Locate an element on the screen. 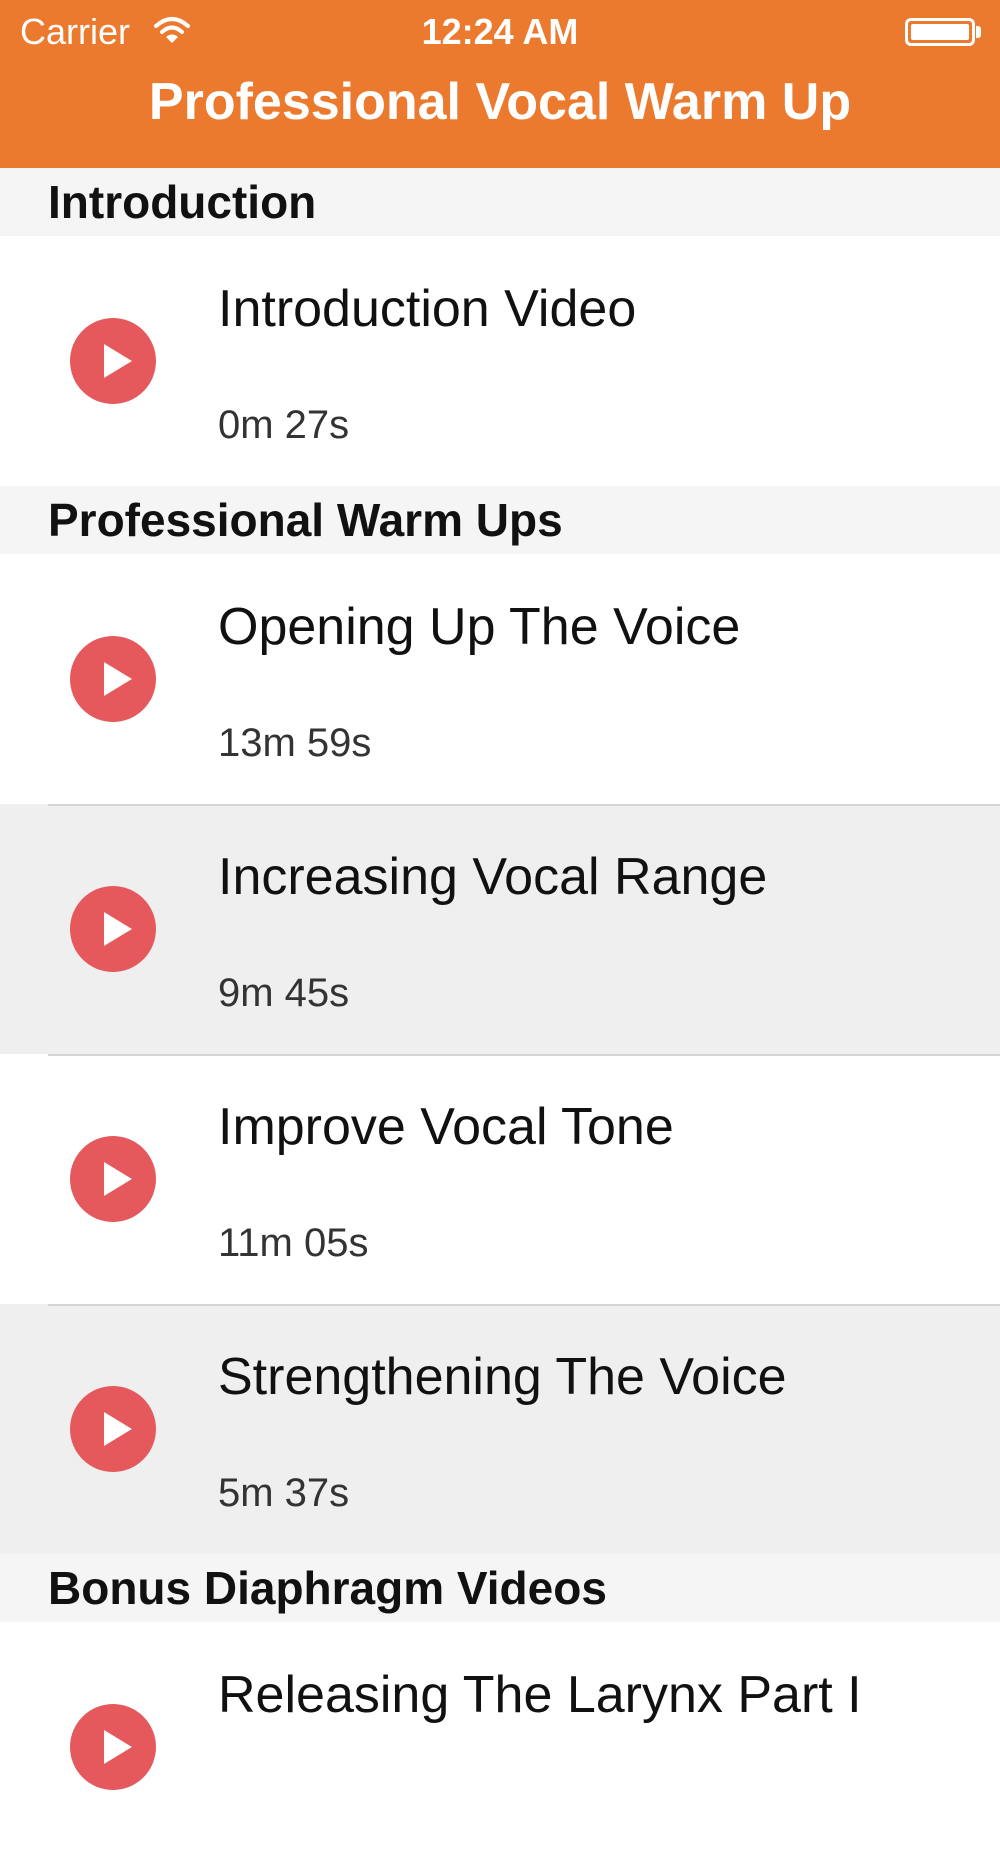  video-title: Strengthening The Voice is located at coordinates (502, 1377).